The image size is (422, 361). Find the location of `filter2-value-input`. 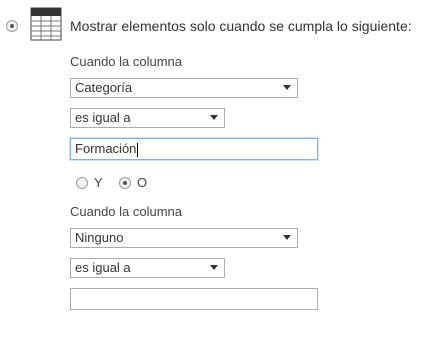

filter2-value-input is located at coordinates (194, 299).